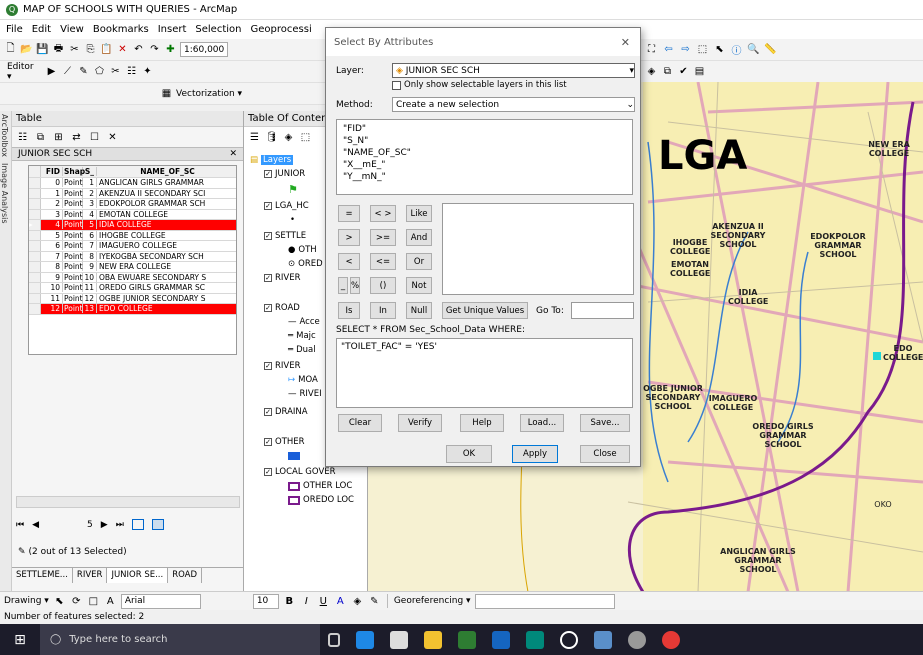  What do you see at coordinates (104, 525) in the screenshot?
I see `next-record-icon: ▶` at bounding box center [104, 525].